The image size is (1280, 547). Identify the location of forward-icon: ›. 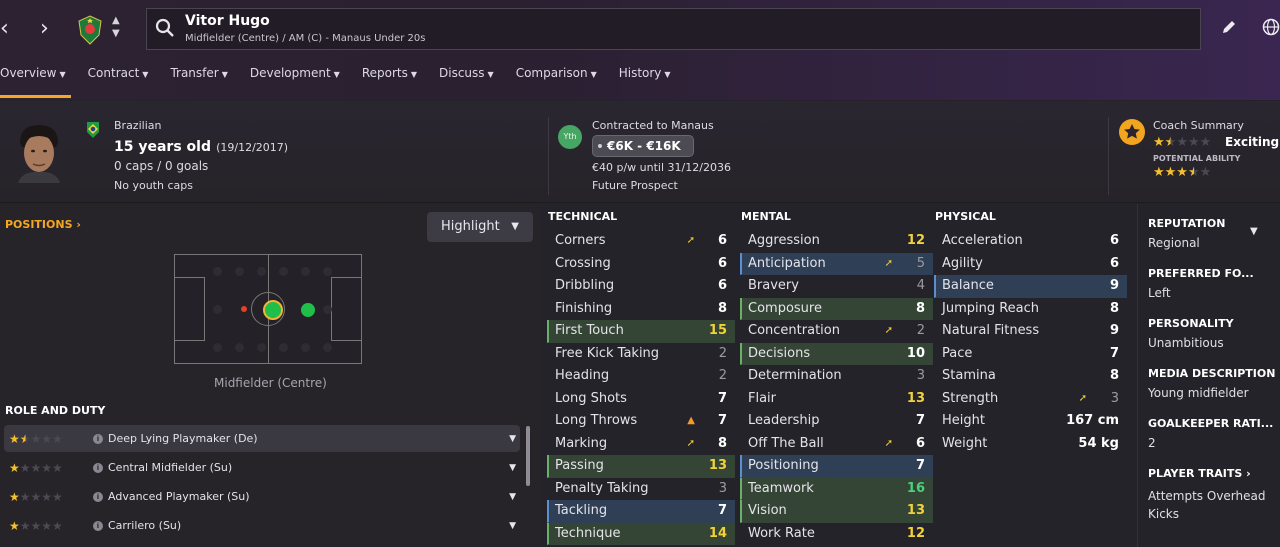
(44, 29).